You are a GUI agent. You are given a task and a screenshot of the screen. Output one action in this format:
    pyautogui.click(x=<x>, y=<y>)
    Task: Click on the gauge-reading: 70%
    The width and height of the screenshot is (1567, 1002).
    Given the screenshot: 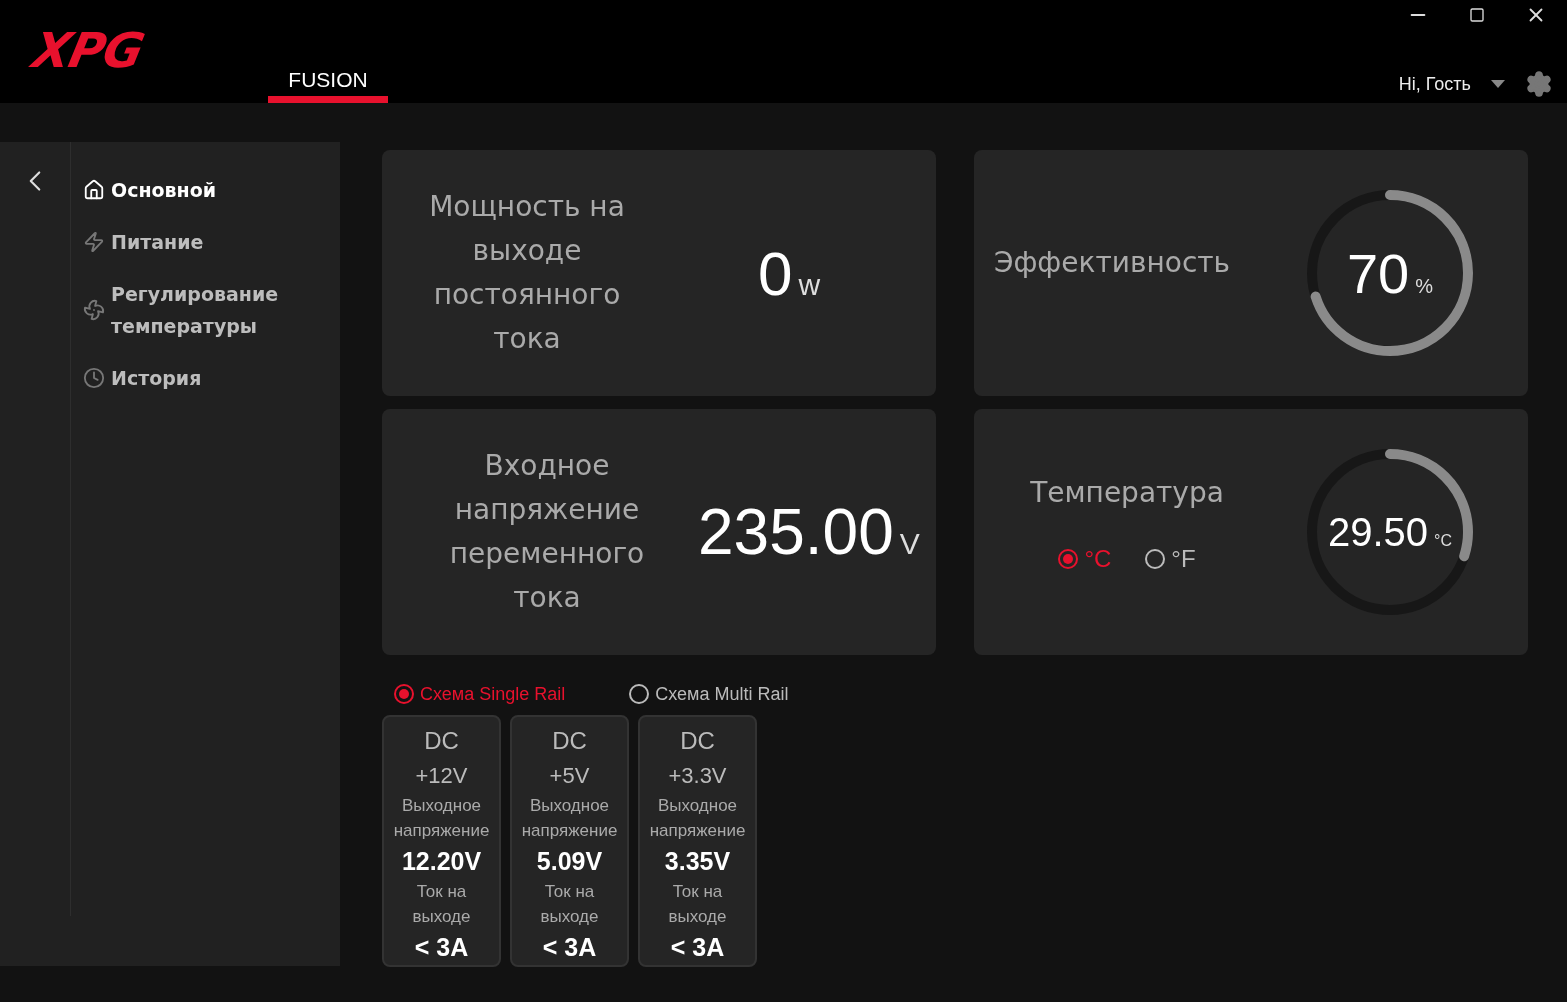 What is the action you would take?
    pyautogui.click(x=1390, y=273)
    